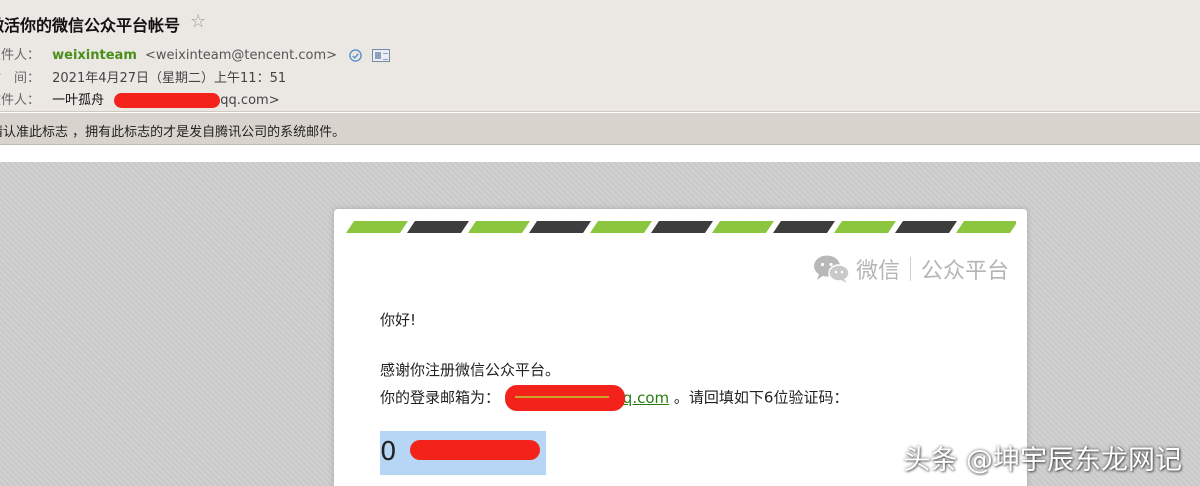 The image size is (1200, 486). I want to click on time-row: 时 间： 2021年4月27日（星期二）上午11：51, so click(143, 76).